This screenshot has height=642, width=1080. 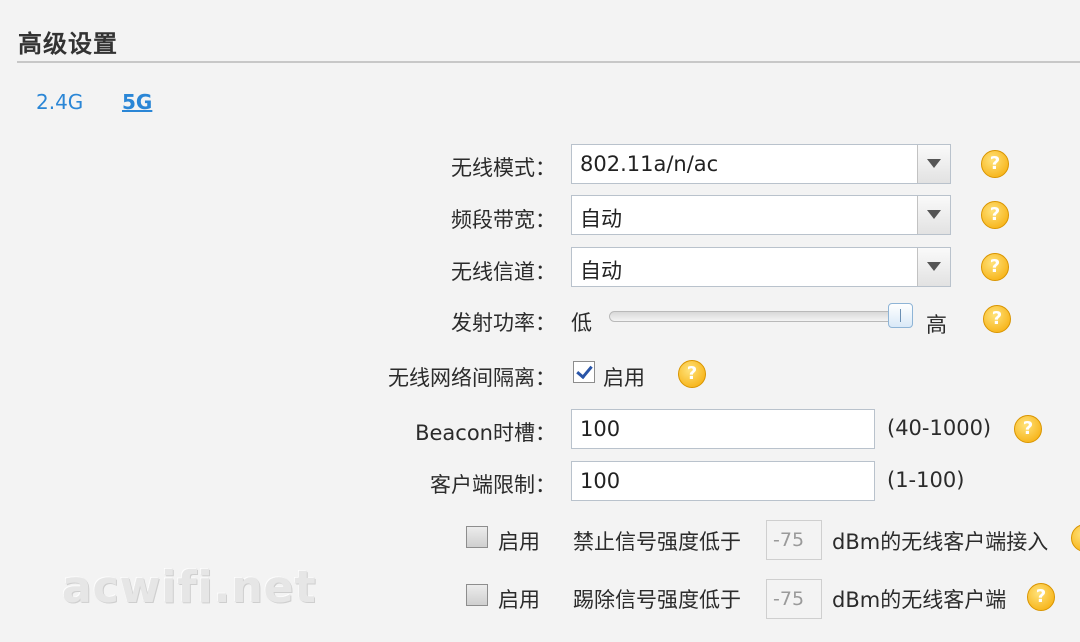 What do you see at coordinates (519, 542) in the screenshot?
I see `weak-block-enable-text: 启用` at bounding box center [519, 542].